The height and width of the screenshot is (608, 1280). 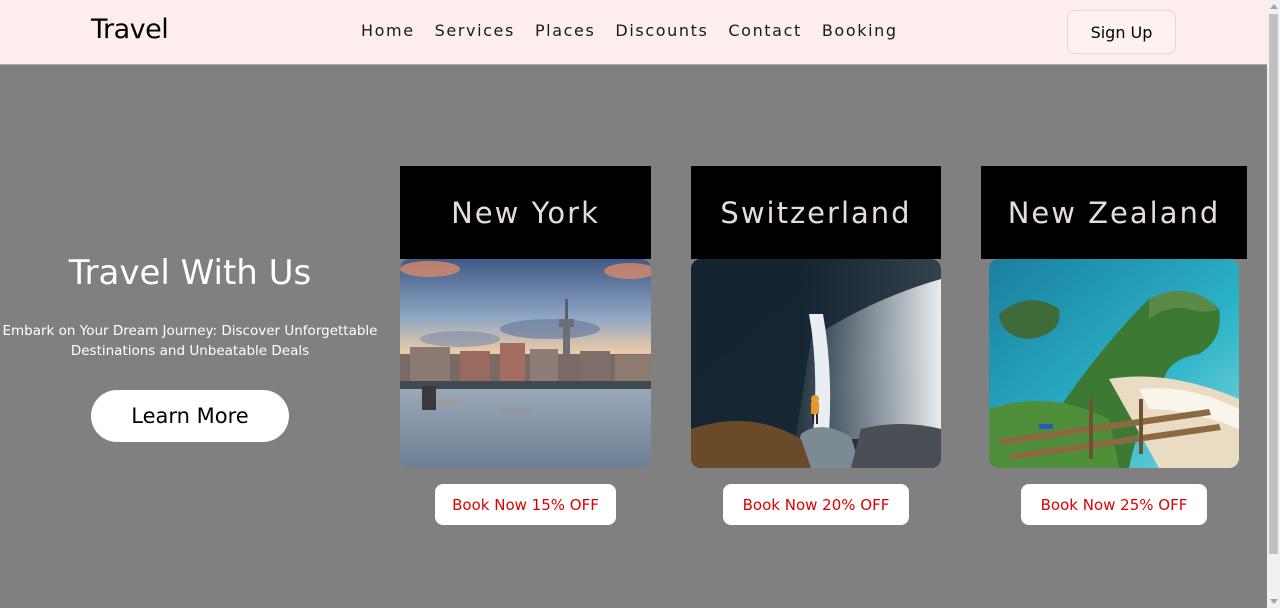 I want to click on nav-services: Services, so click(x=475, y=30).